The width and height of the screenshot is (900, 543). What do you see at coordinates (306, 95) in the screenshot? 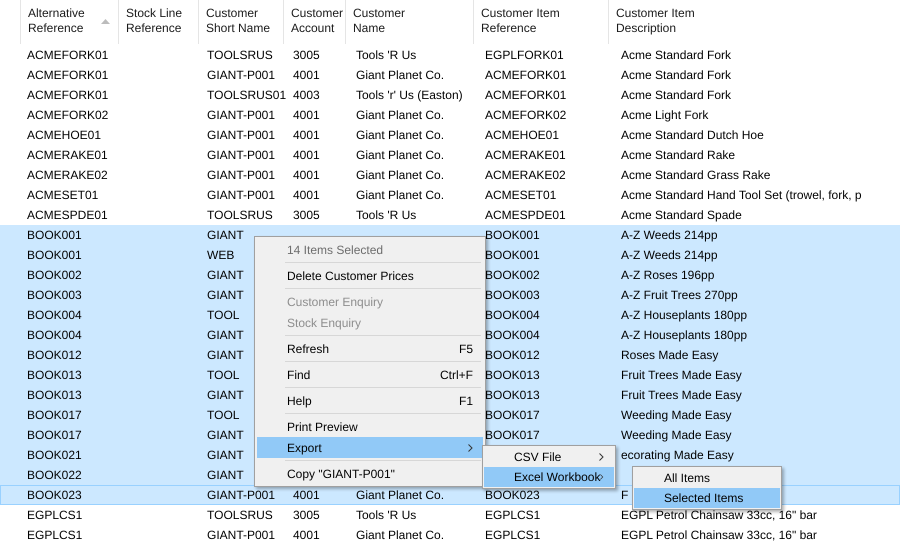
I see `table-cell: 4003` at bounding box center [306, 95].